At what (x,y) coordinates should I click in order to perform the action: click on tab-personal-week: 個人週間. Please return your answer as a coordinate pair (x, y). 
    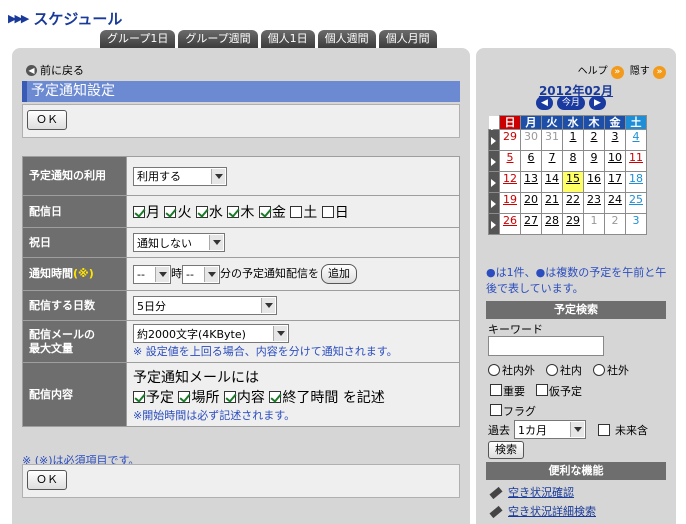
    Looking at the image, I should click on (346, 39).